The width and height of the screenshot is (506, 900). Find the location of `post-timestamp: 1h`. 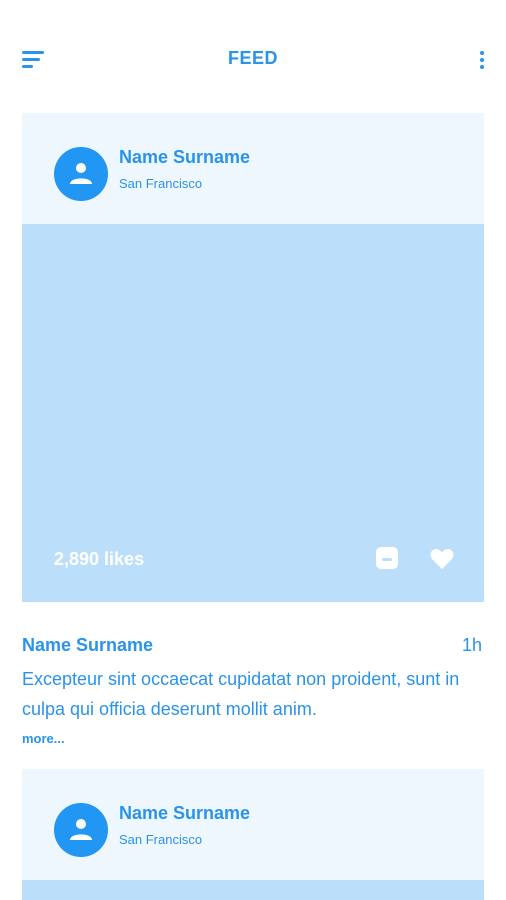

post-timestamp: 1h is located at coordinates (471, 645).